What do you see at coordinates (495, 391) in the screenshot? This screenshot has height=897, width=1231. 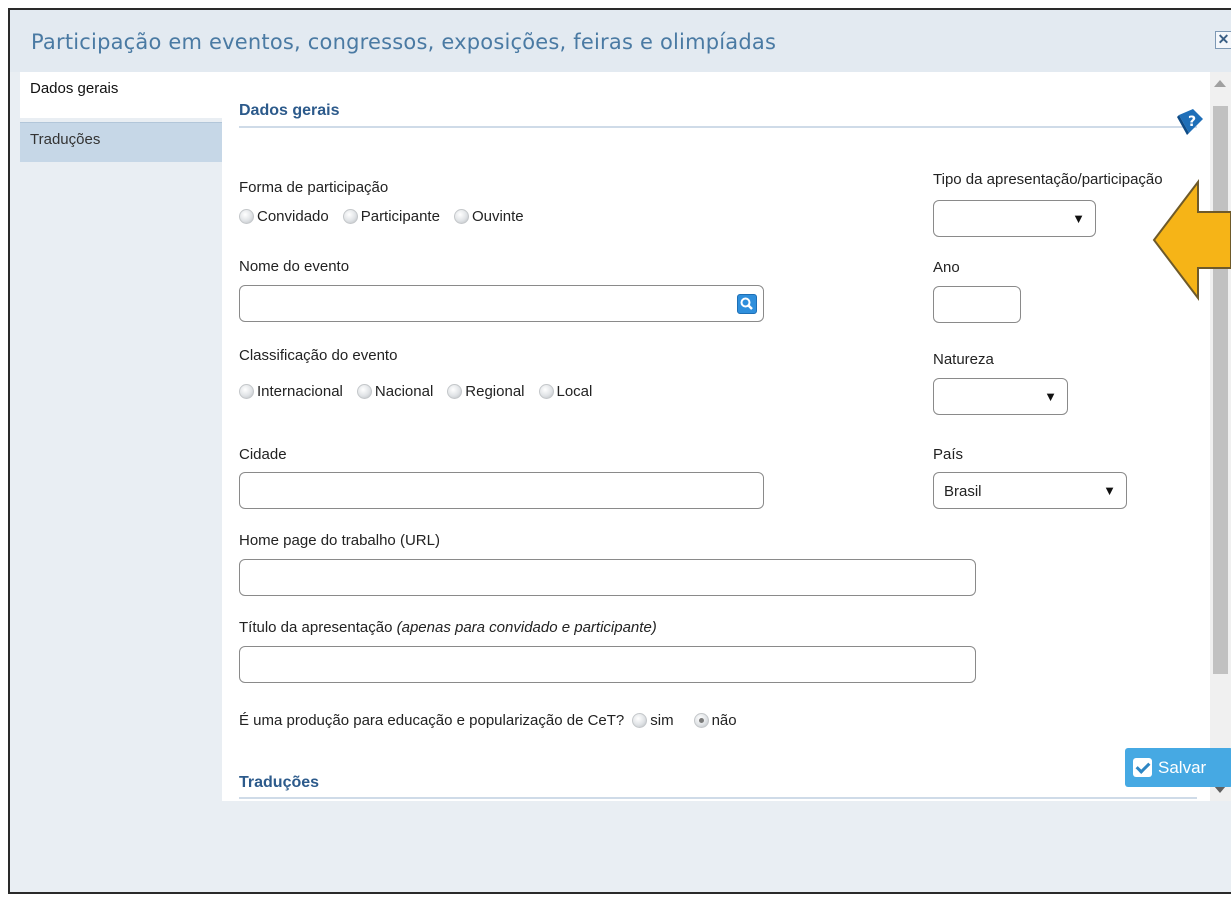 I see `radio-label-regional: Regional` at bounding box center [495, 391].